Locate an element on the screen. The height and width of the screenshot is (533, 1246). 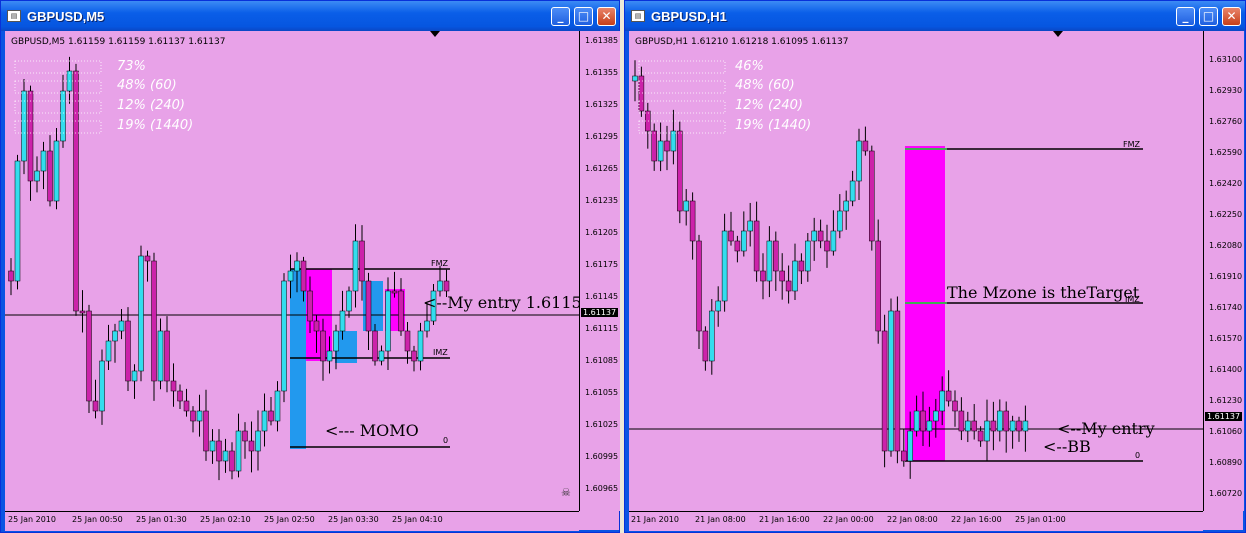
price-label: 1.61235 is located at coordinates (602, 200).